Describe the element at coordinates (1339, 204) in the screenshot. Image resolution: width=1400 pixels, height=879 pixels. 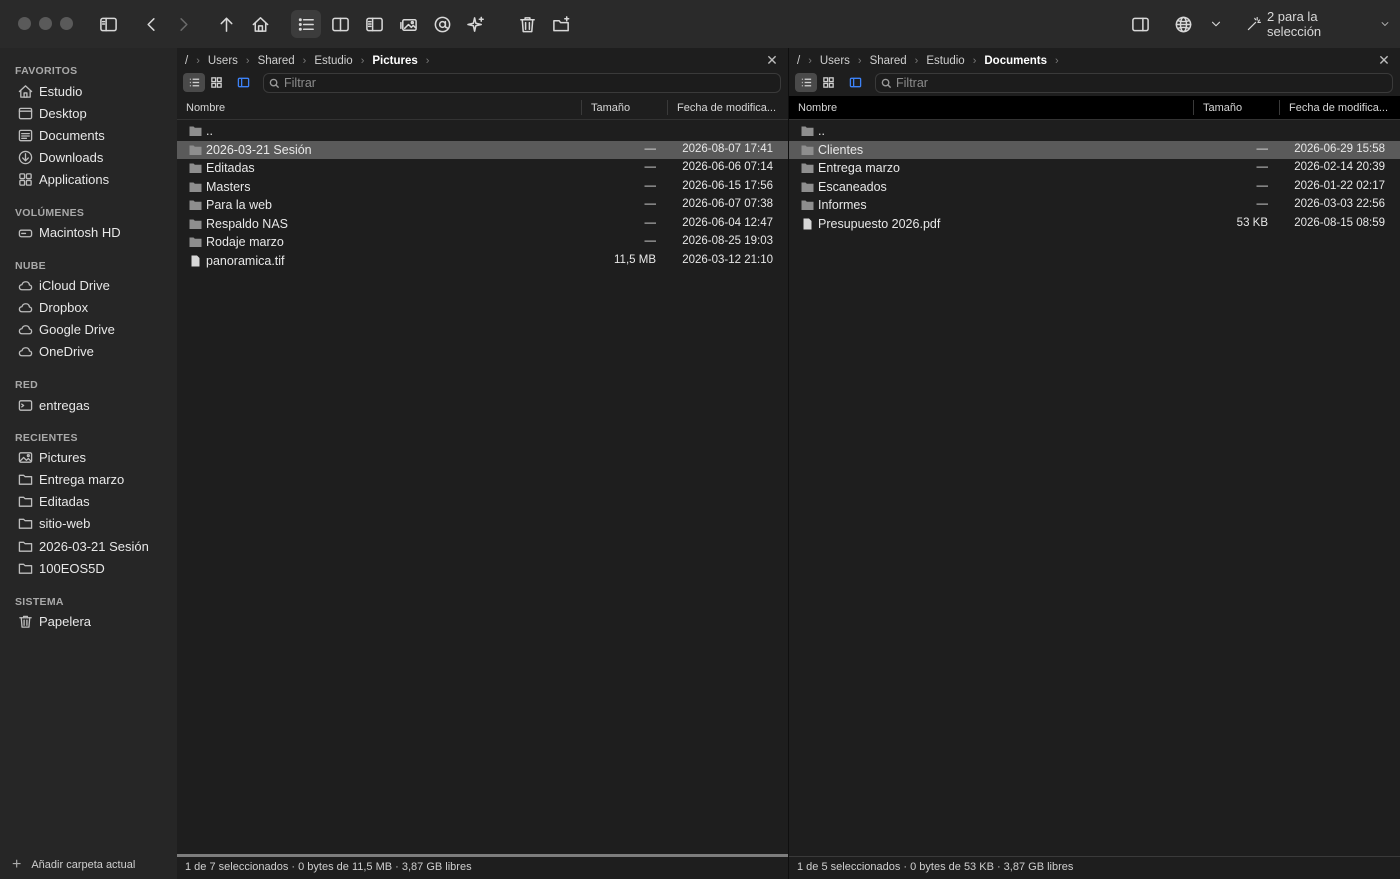
I see `row-date: 2026-03-03 22:56` at that location.